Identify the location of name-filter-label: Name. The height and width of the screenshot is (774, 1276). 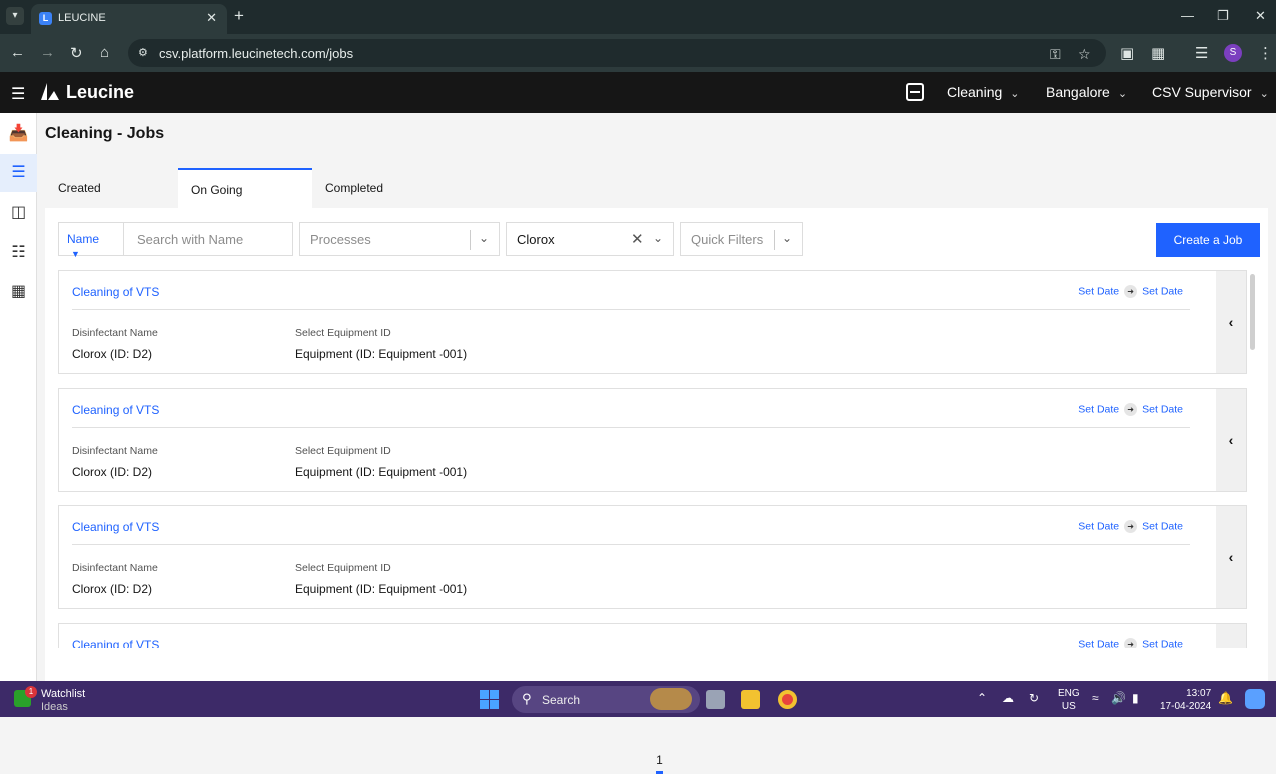
(83, 239).